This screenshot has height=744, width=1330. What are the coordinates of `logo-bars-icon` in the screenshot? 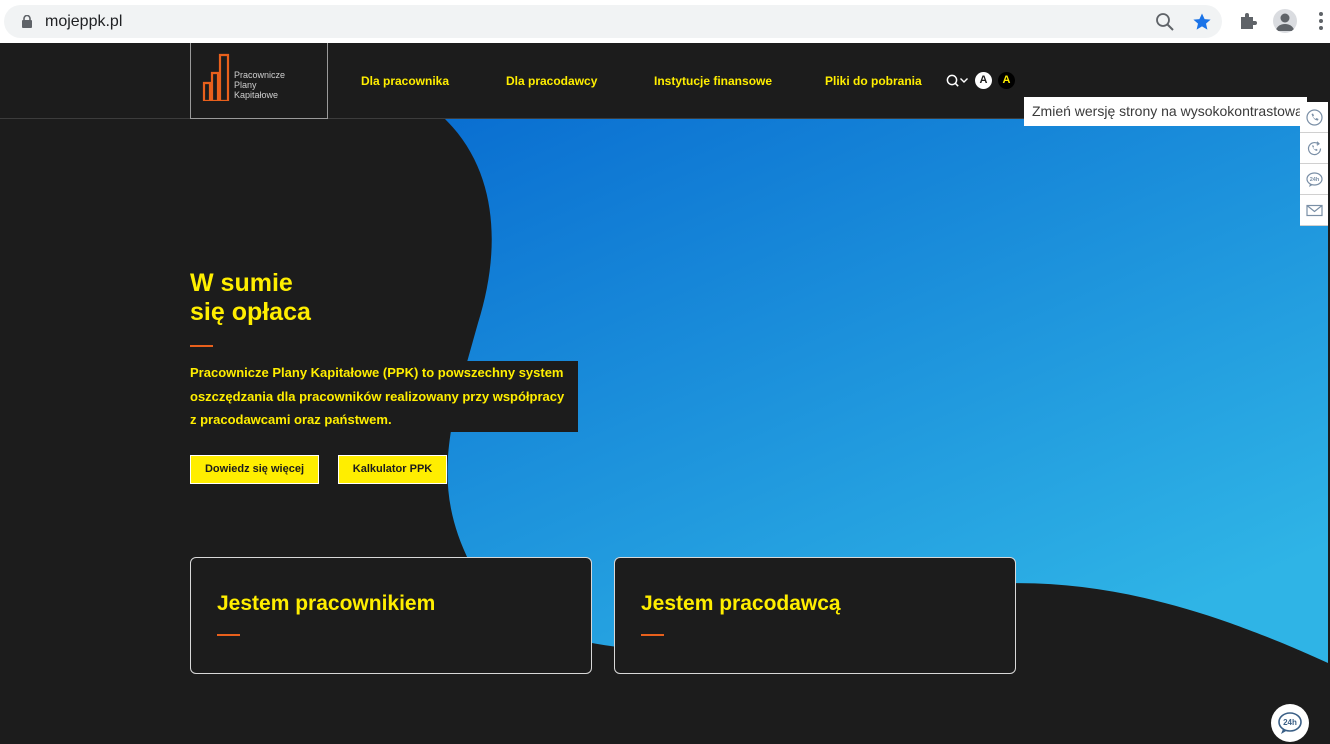 It's located at (216, 77).